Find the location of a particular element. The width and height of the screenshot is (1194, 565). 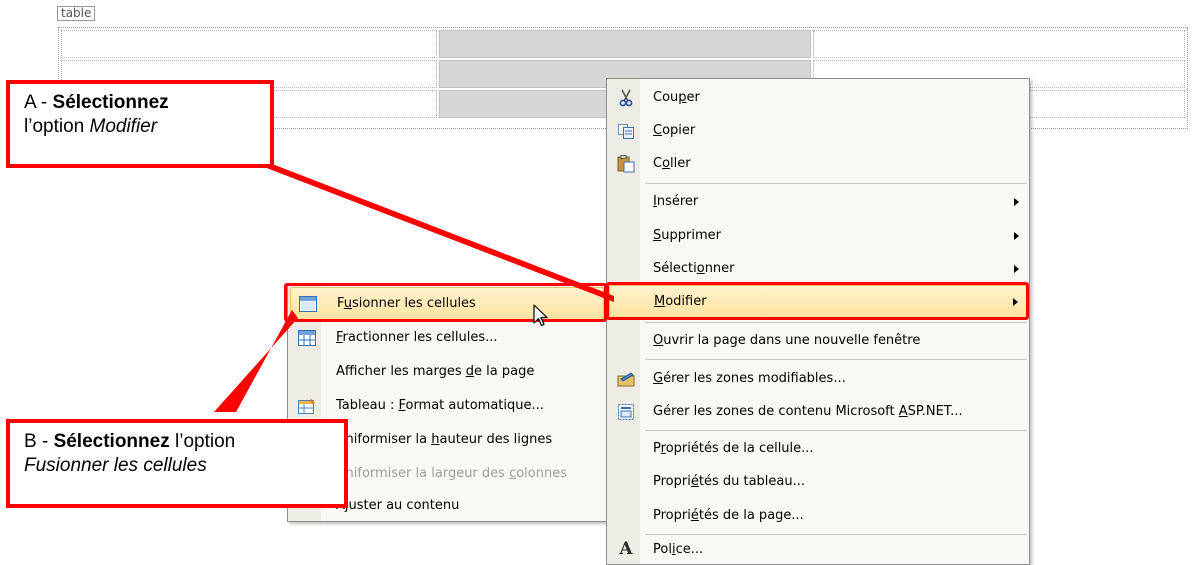

callout-a-line1: A - Sélectionnez is located at coordinates (96, 102).